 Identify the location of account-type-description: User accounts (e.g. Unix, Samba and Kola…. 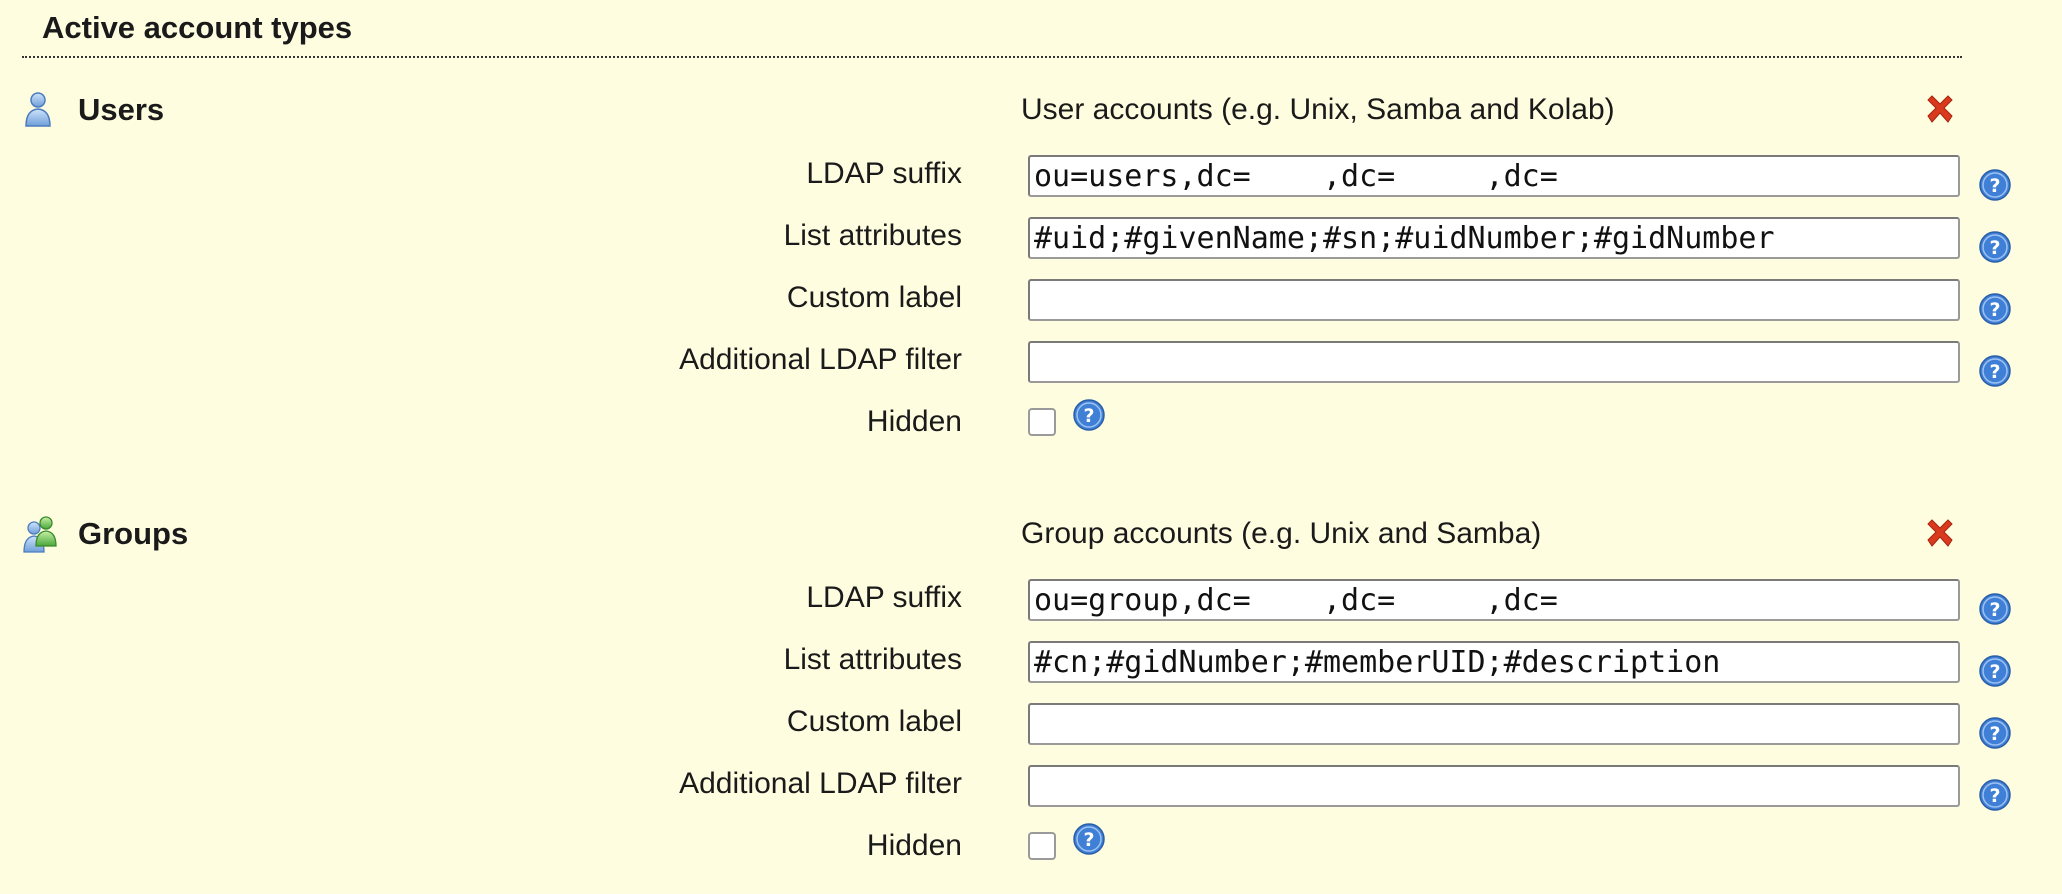
(1318, 109).